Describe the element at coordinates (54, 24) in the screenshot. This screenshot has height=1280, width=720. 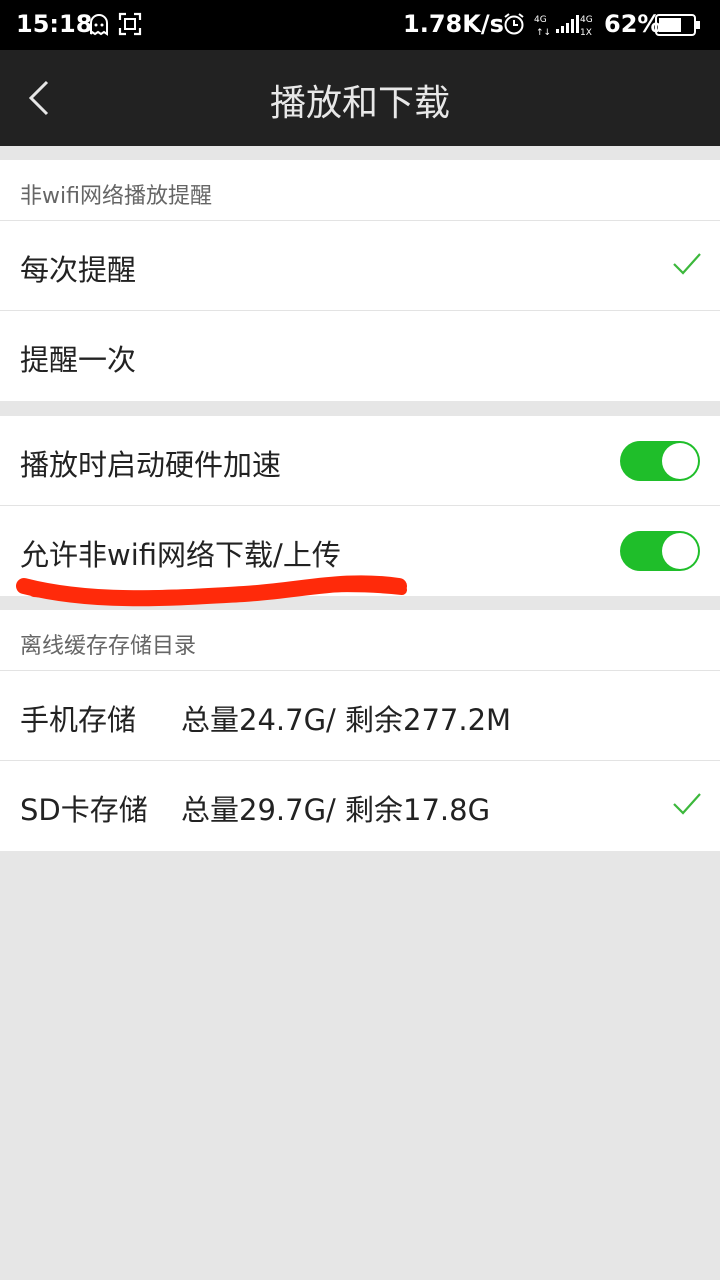
I see `status-time: 15:18` at that location.